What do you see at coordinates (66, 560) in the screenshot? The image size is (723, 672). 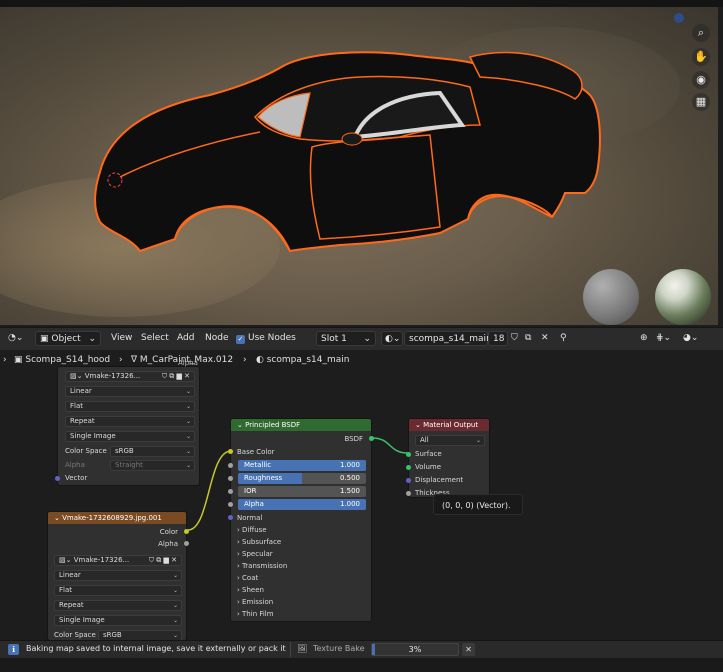 I see `image-icon: ▨⌄` at bounding box center [66, 560].